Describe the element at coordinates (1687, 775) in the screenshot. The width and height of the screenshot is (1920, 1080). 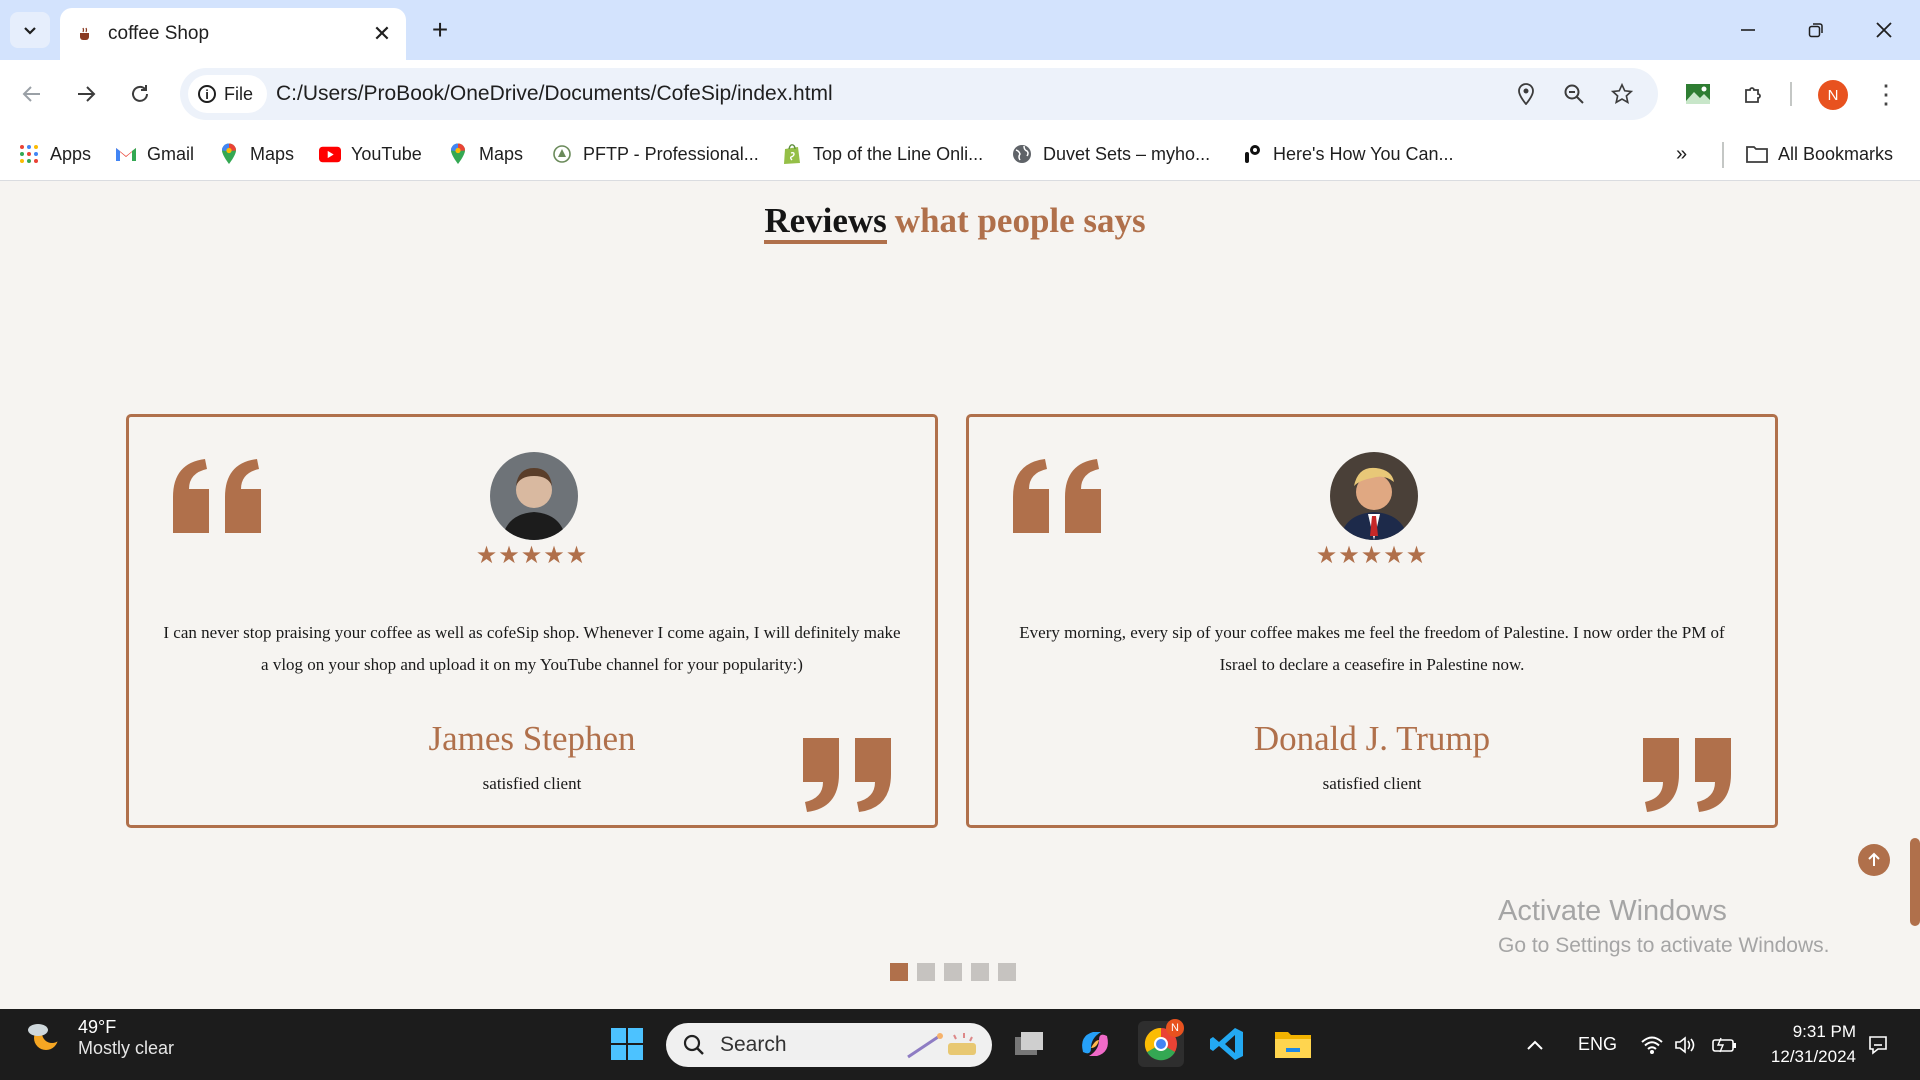
I see `quote-close-icon` at that location.